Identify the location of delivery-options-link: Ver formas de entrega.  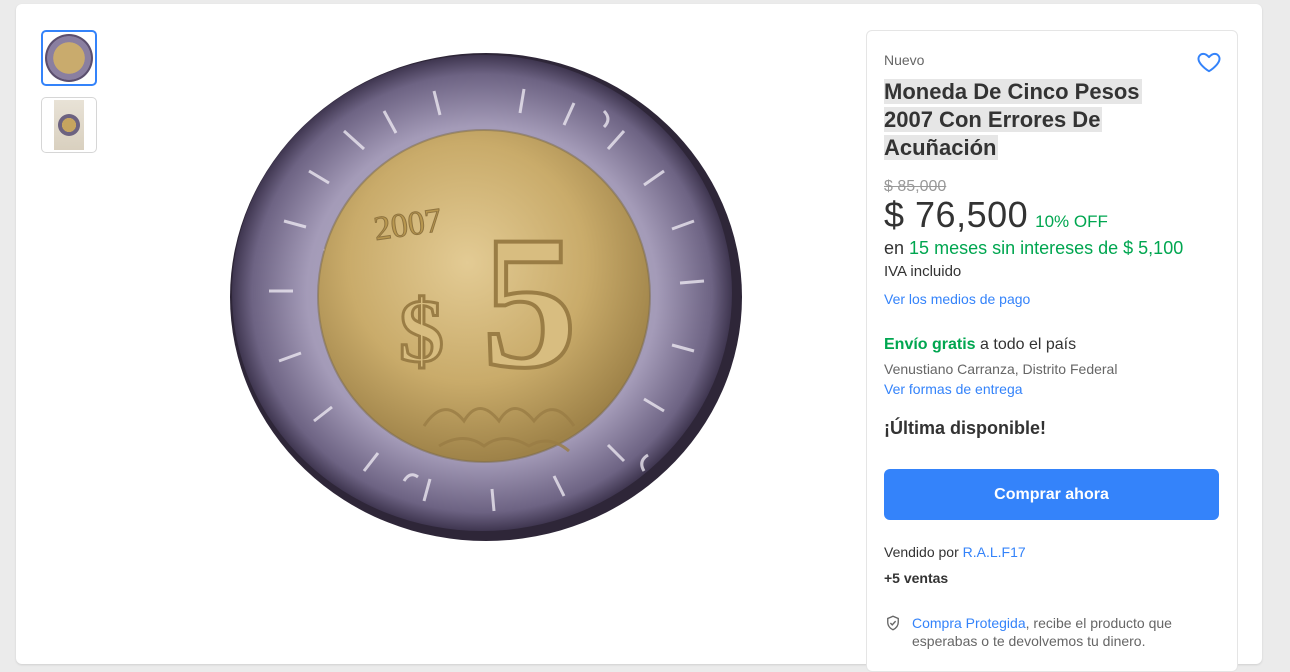
(953, 389).